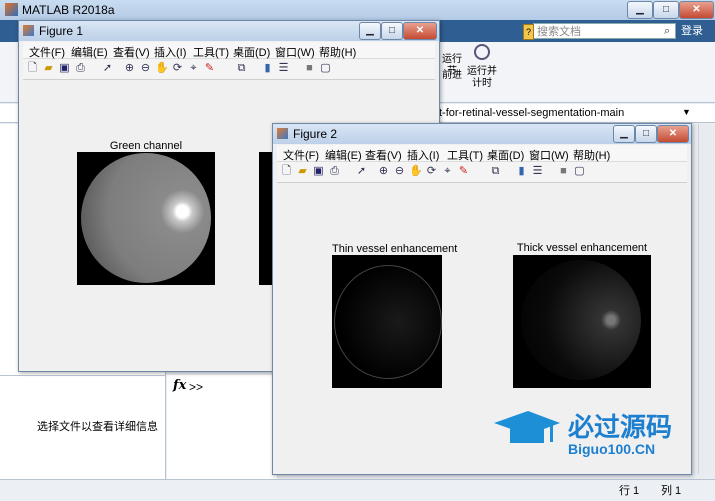 The image size is (715, 501). Describe the element at coordinates (528, 32) in the screenshot. I see `help-icon: ?` at that location.